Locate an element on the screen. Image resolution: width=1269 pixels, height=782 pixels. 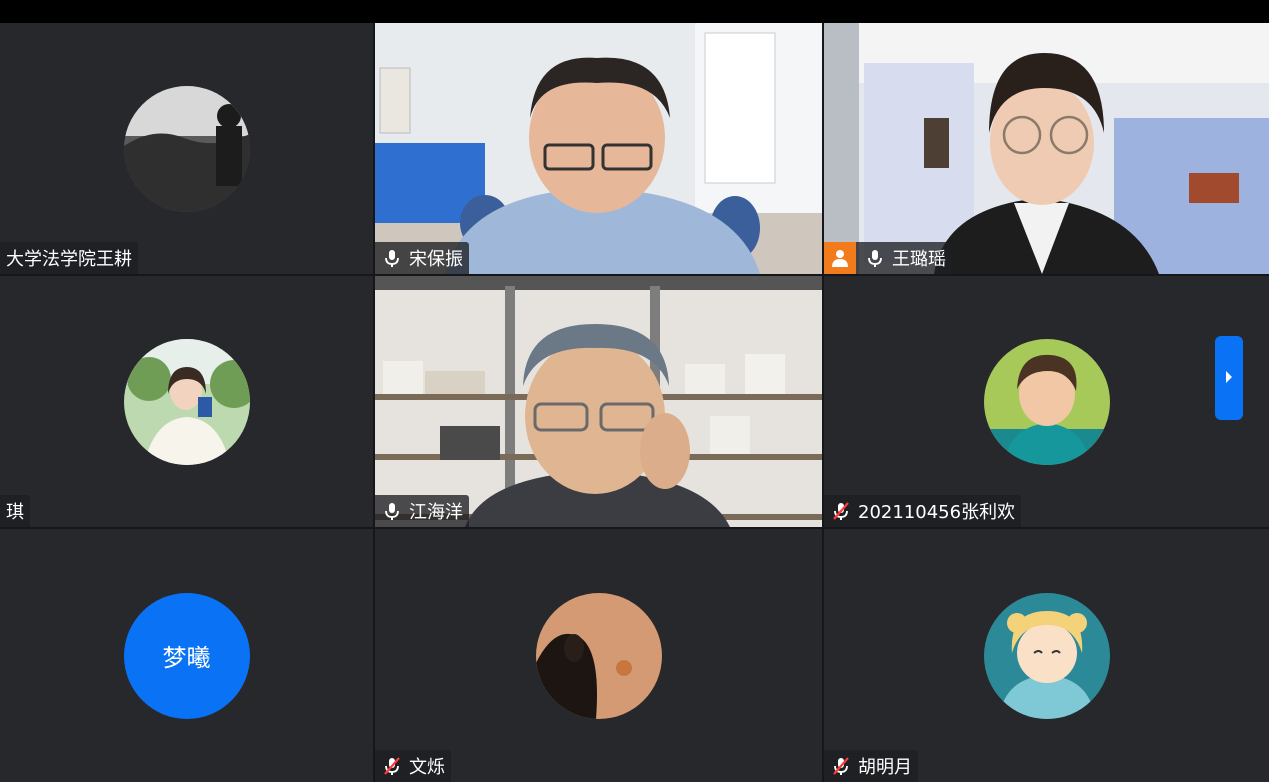
participant-tile: 琪 is located at coordinates (186, 401).